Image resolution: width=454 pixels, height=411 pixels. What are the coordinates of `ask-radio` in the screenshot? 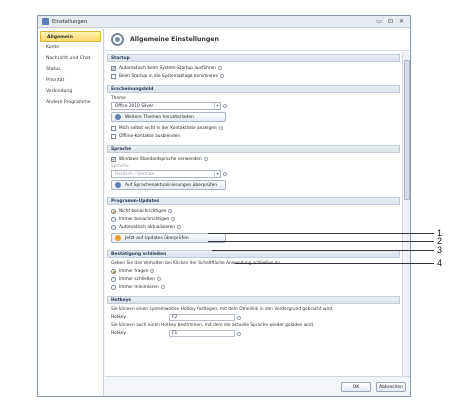 It's located at (113, 271).